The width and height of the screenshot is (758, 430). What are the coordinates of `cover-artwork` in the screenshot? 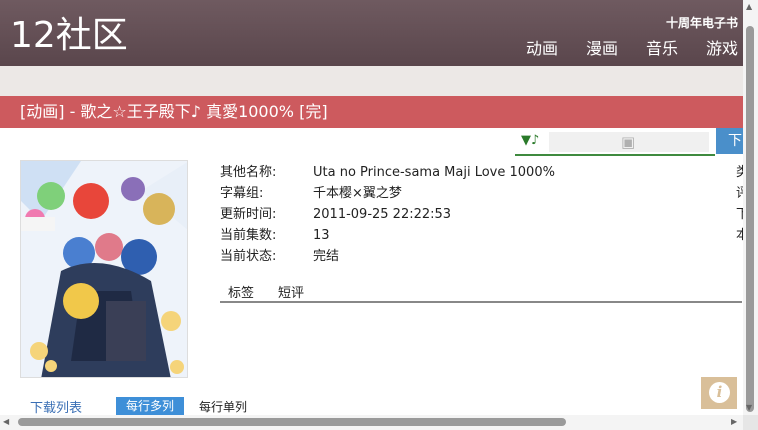 It's located at (104, 269).